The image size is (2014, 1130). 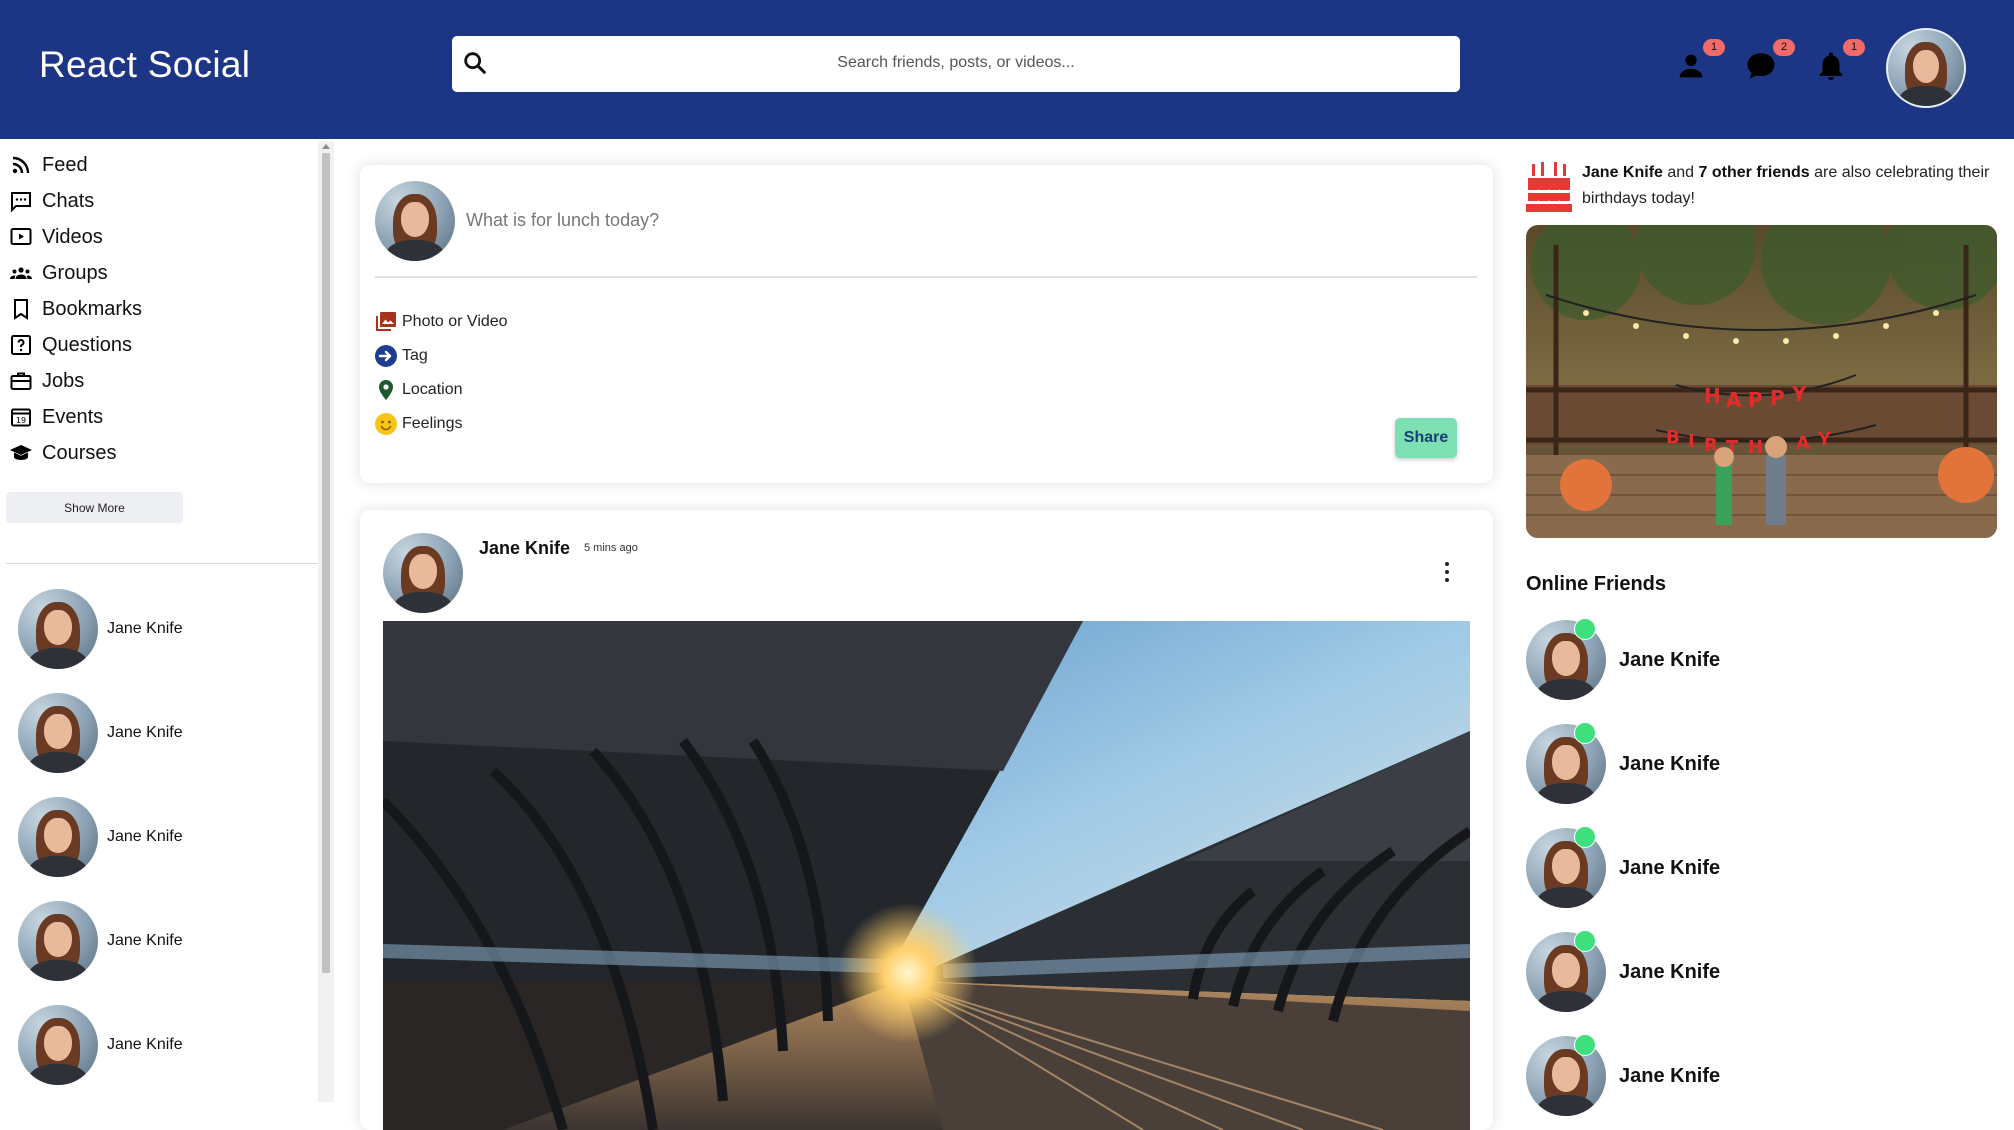 What do you see at coordinates (162, 563) in the screenshot?
I see `sidebar-divider` at bounding box center [162, 563].